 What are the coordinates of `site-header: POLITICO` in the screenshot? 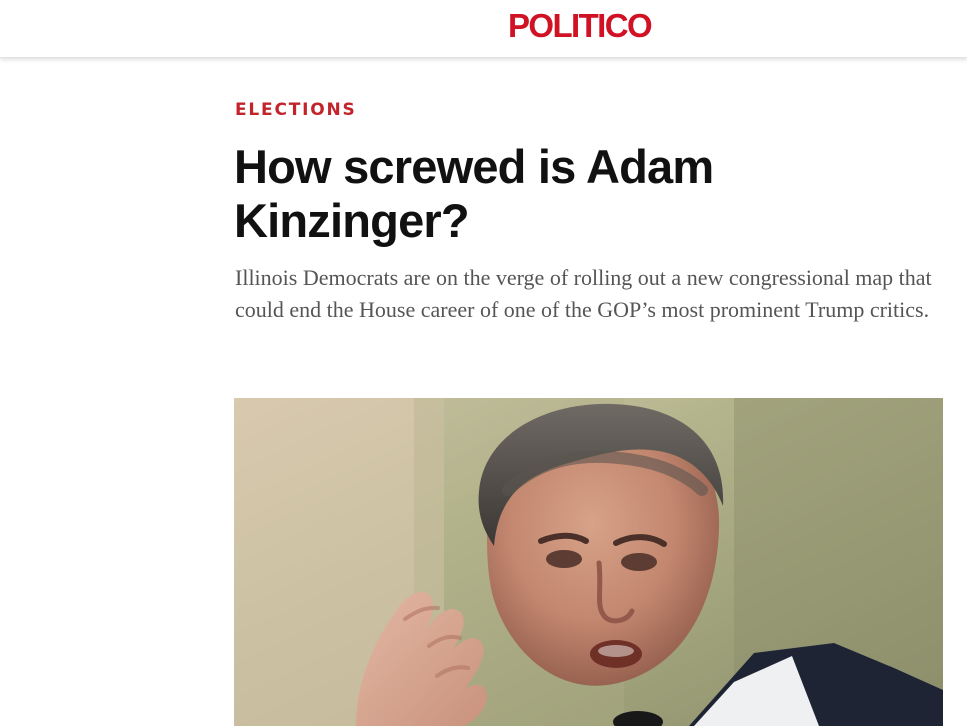 It's located at (483, 29).